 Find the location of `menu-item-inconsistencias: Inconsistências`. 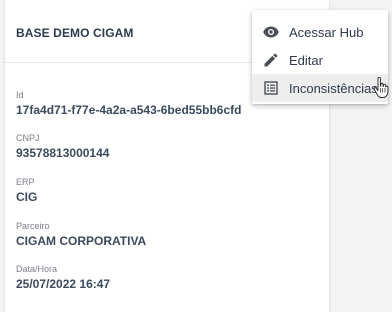

menu-item-inconsistencias: Inconsistências is located at coordinates (320, 88).